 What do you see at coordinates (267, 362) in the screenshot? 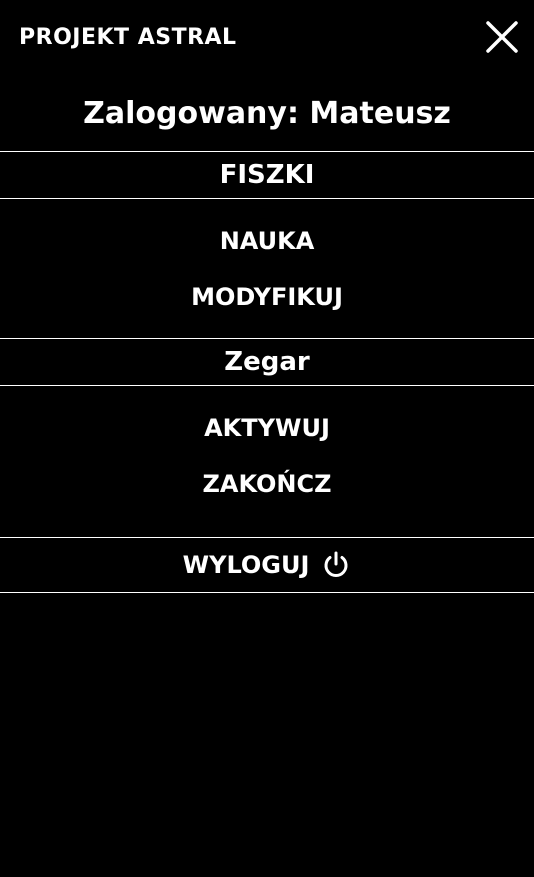
I see `section-header-clock: Zegar` at bounding box center [267, 362].